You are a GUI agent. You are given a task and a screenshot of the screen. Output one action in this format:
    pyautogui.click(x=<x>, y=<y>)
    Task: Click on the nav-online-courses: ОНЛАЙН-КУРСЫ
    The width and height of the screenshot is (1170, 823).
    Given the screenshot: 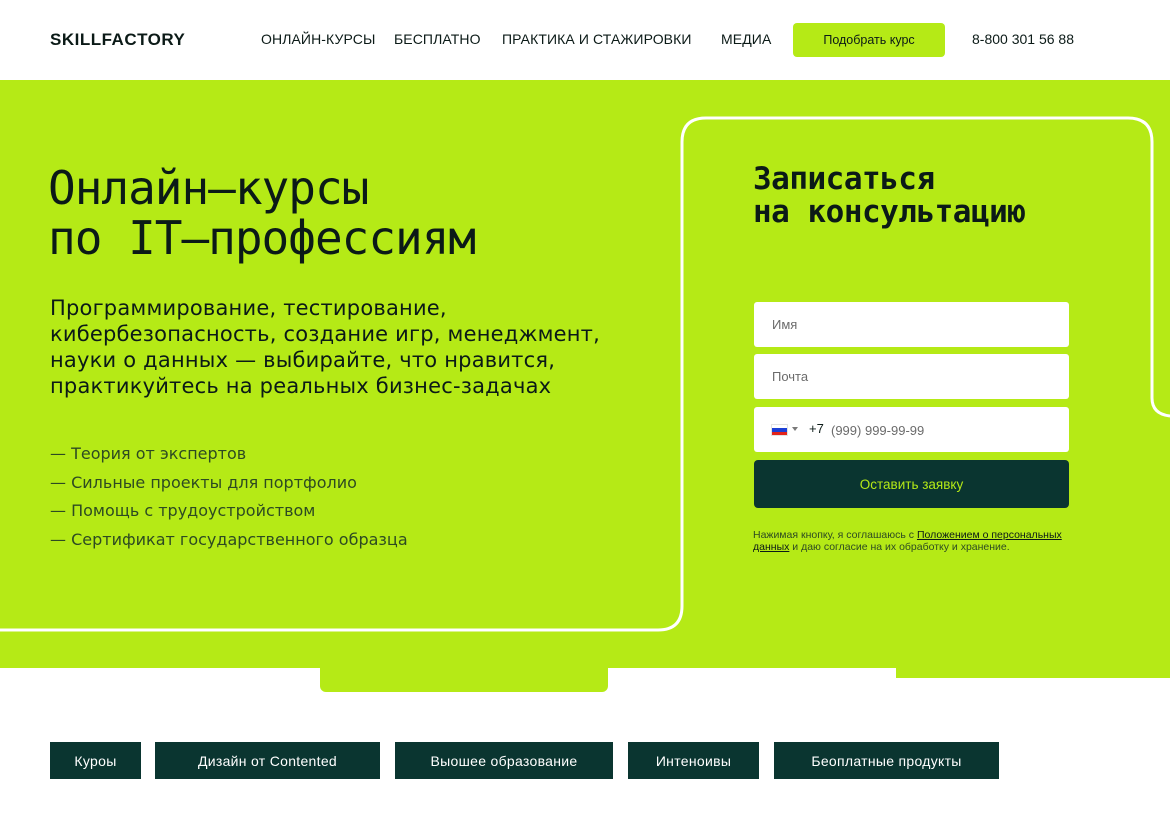 What is the action you would take?
    pyautogui.click(x=318, y=39)
    